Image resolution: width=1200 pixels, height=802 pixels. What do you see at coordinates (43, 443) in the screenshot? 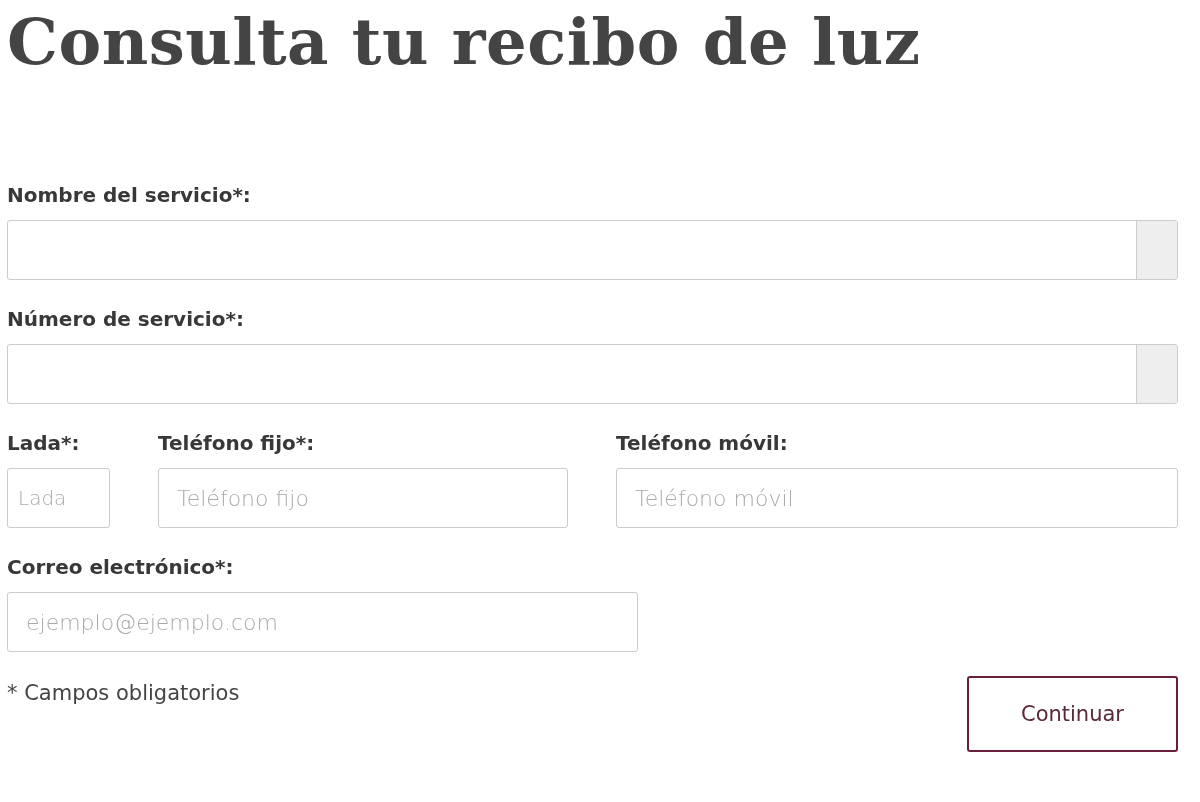
I see `field-label: Lada*:` at bounding box center [43, 443].